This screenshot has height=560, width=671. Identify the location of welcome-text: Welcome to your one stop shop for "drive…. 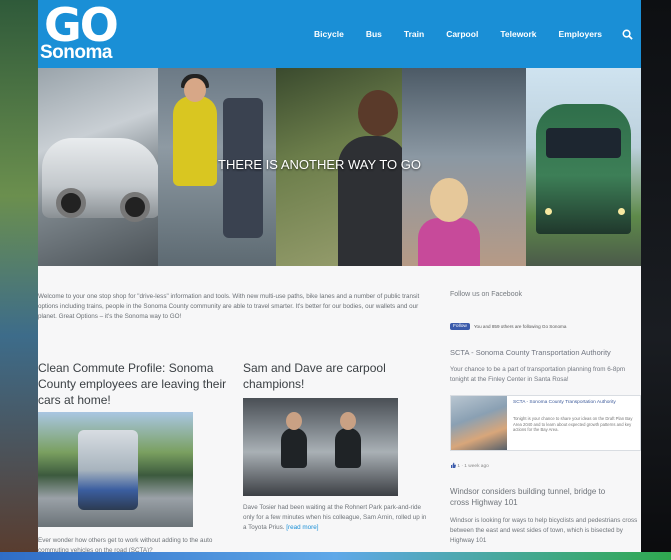
(229, 306).